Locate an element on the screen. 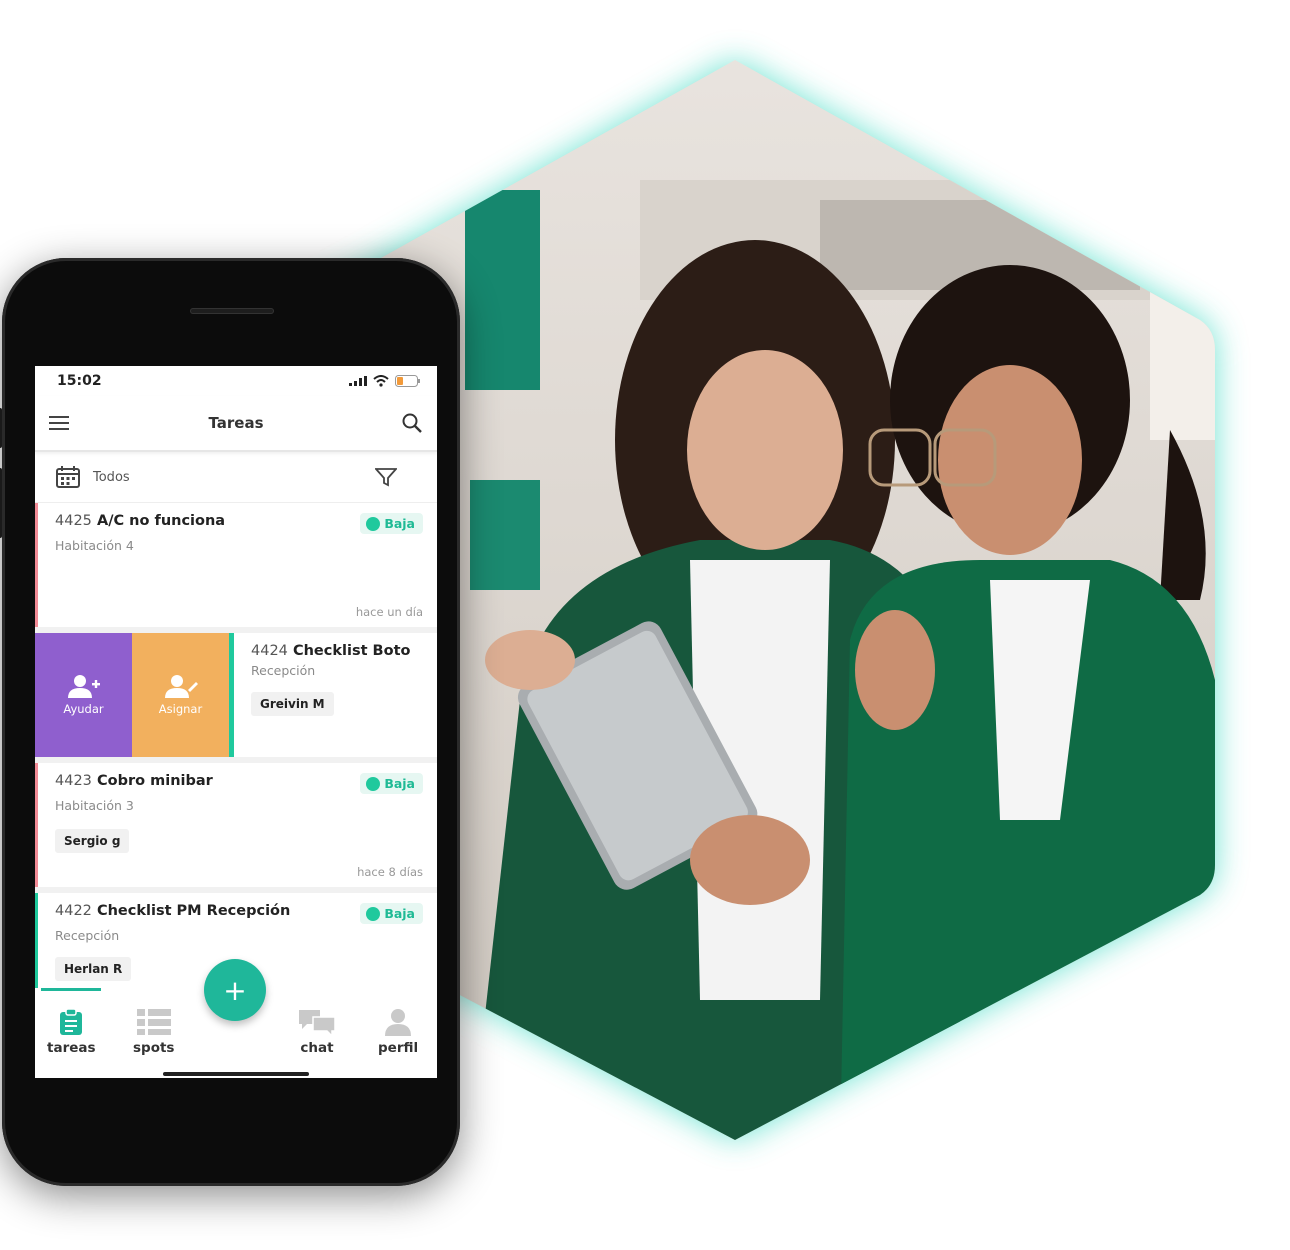 The height and width of the screenshot is (1250, 1290). add-task-button: + is located at coordinates (235, 990).